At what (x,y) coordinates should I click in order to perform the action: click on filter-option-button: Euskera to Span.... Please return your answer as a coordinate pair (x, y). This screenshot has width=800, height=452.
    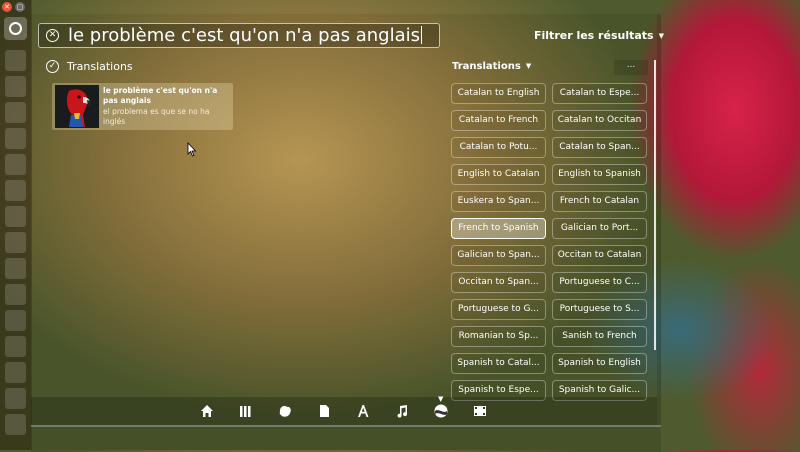
    Looking at the image, I should click on (498, 201).